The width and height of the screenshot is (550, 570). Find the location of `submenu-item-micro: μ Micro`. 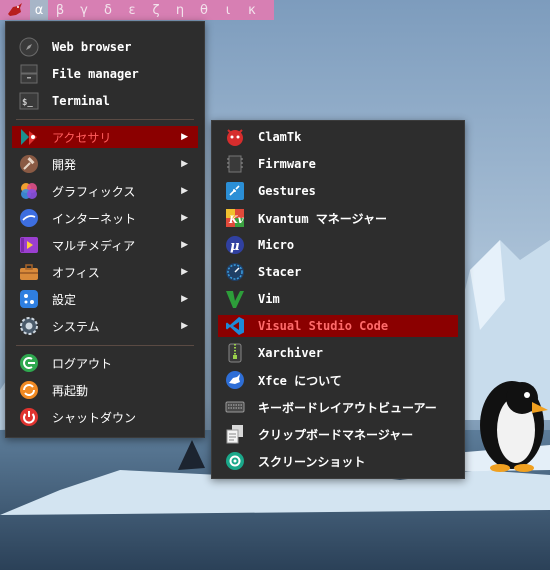

submenu-item-micro: μ Micro is located at coordinates (338, 245).